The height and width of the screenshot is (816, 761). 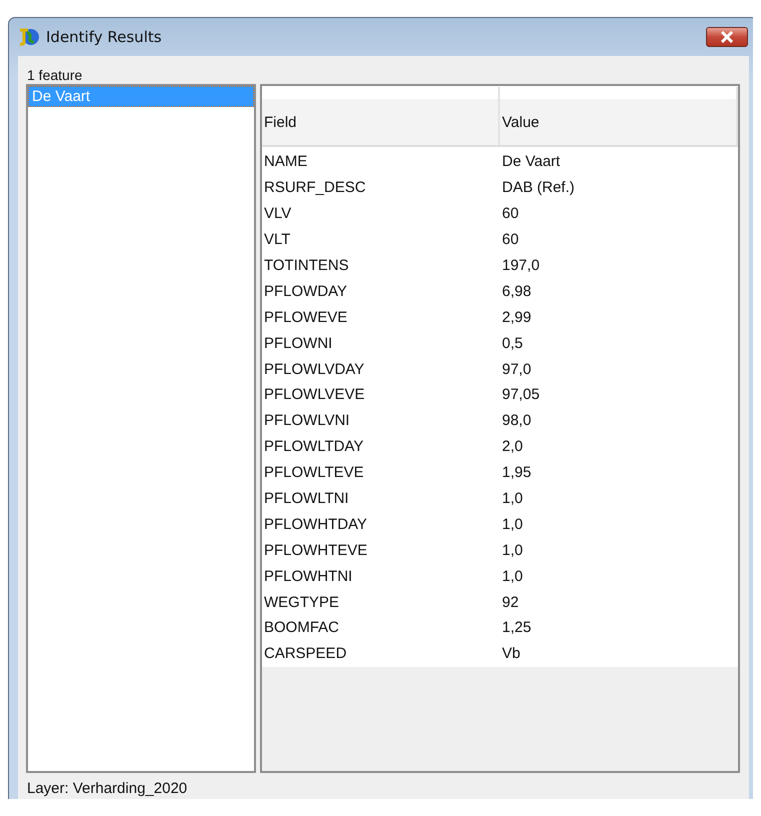 I want to click on field-cell-text: PFLOWLVNI, so click(x=307, y=421).